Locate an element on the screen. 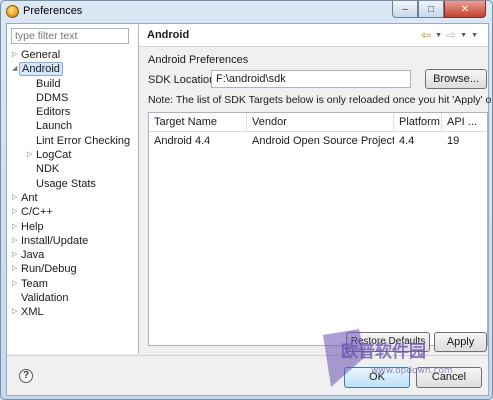 The height and width of the screenshot is (400, 493). tree-item-help: ▷ Help is located at coordinates (72, 227).